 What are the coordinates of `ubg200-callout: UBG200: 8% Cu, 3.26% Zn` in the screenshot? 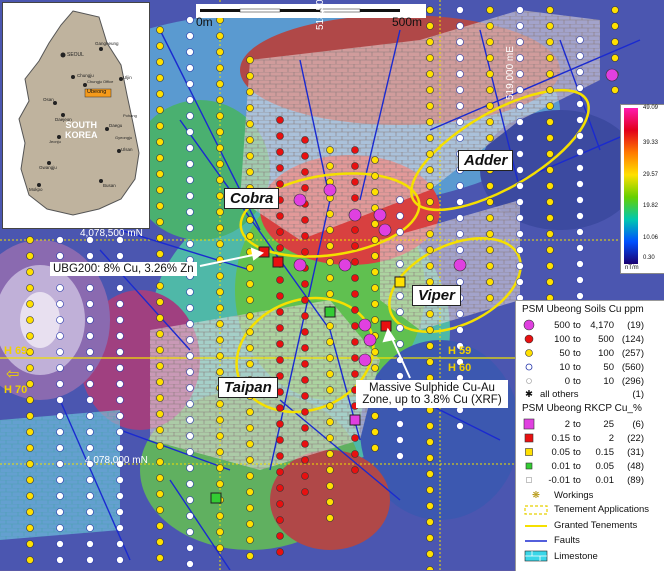 It's located at (123, 269).